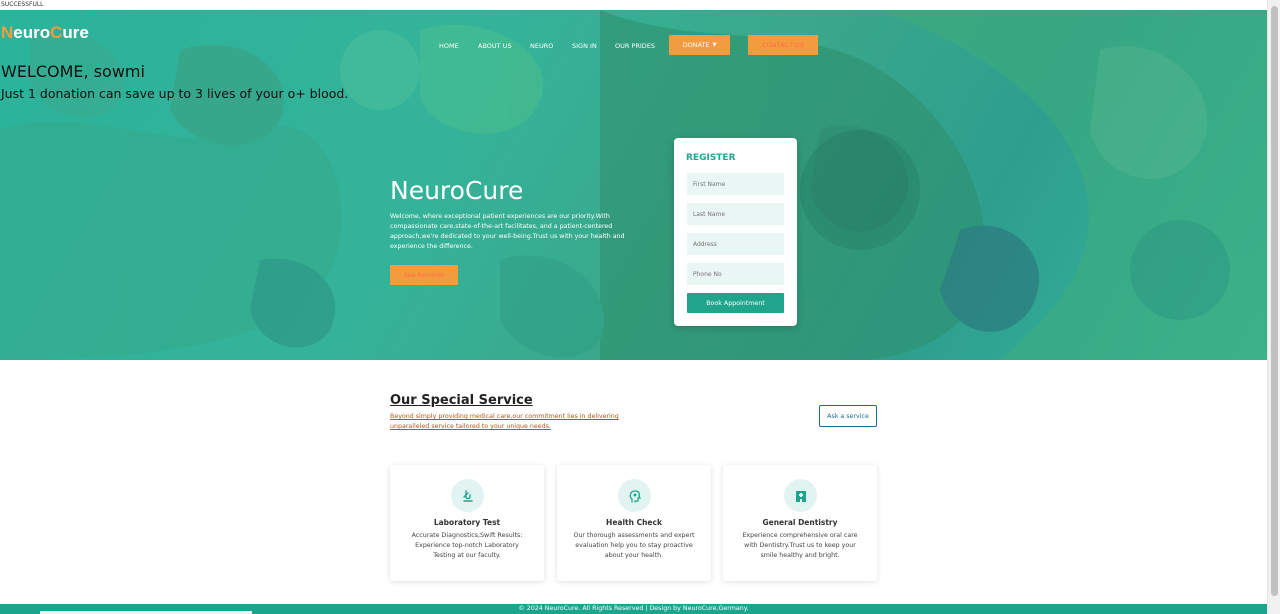  I want to click on contact-button: CONTACT US, so click(783, 45).